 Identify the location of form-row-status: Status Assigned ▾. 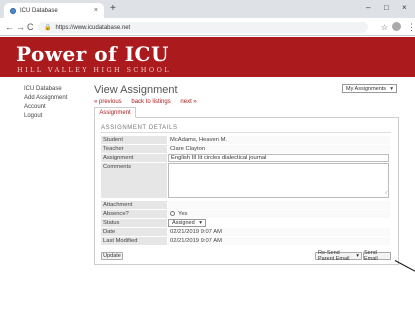
(245, 223).